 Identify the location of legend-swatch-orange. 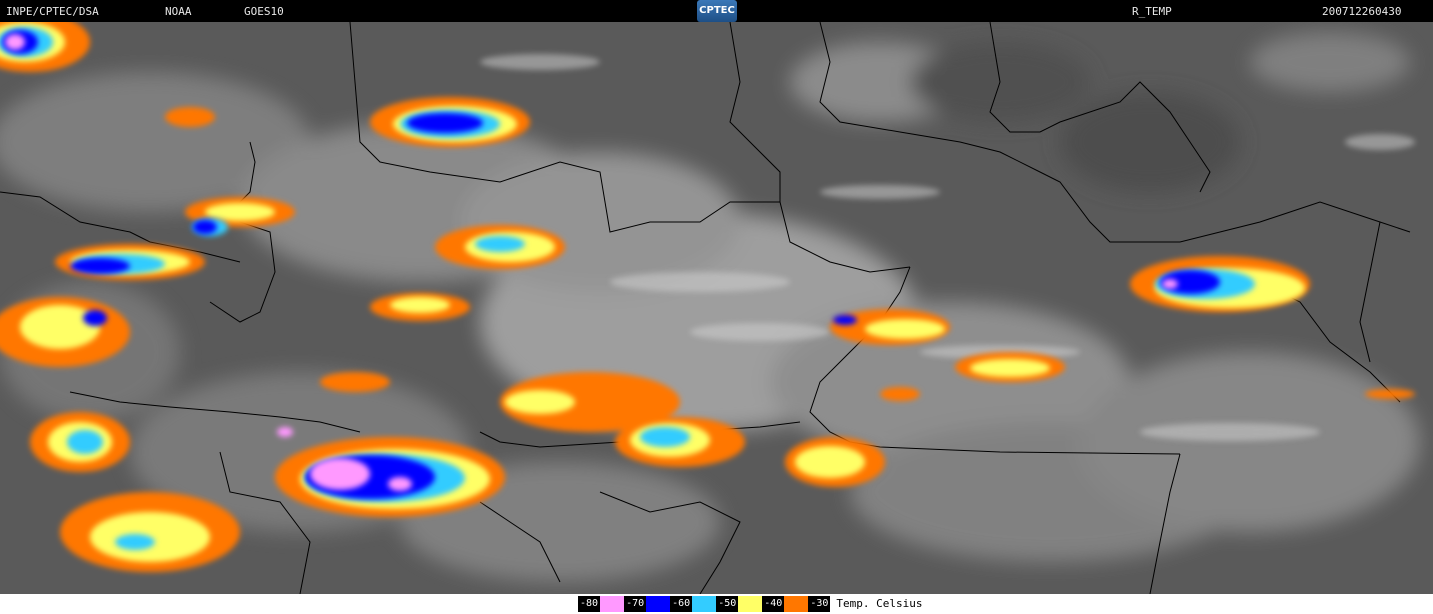
(796, 604).